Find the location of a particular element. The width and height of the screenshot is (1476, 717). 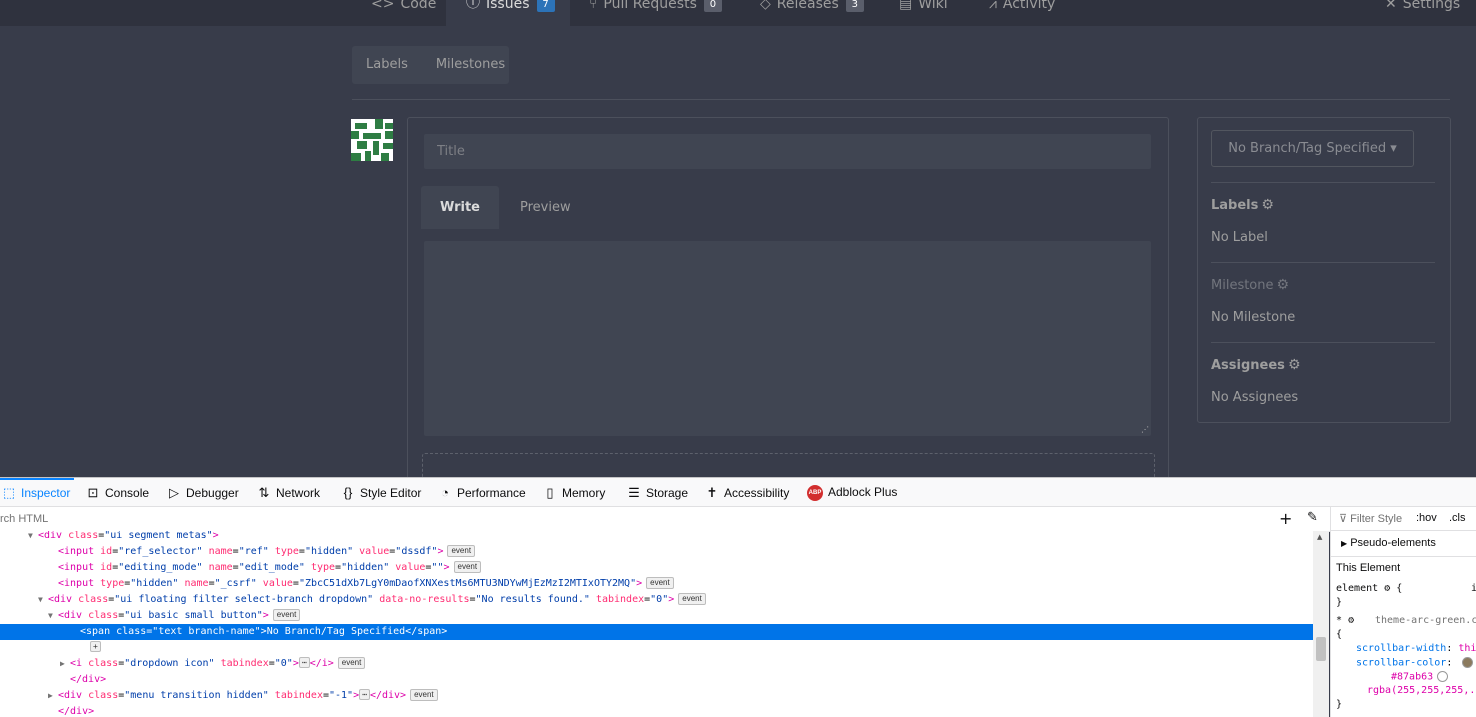

code-icon: <> is located at coordinates (383, 6).